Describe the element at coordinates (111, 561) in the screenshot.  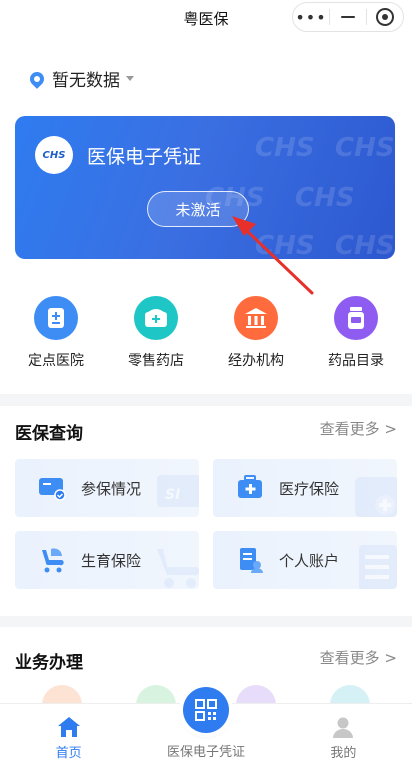
I see `tile-label: 生育保险` at that location.